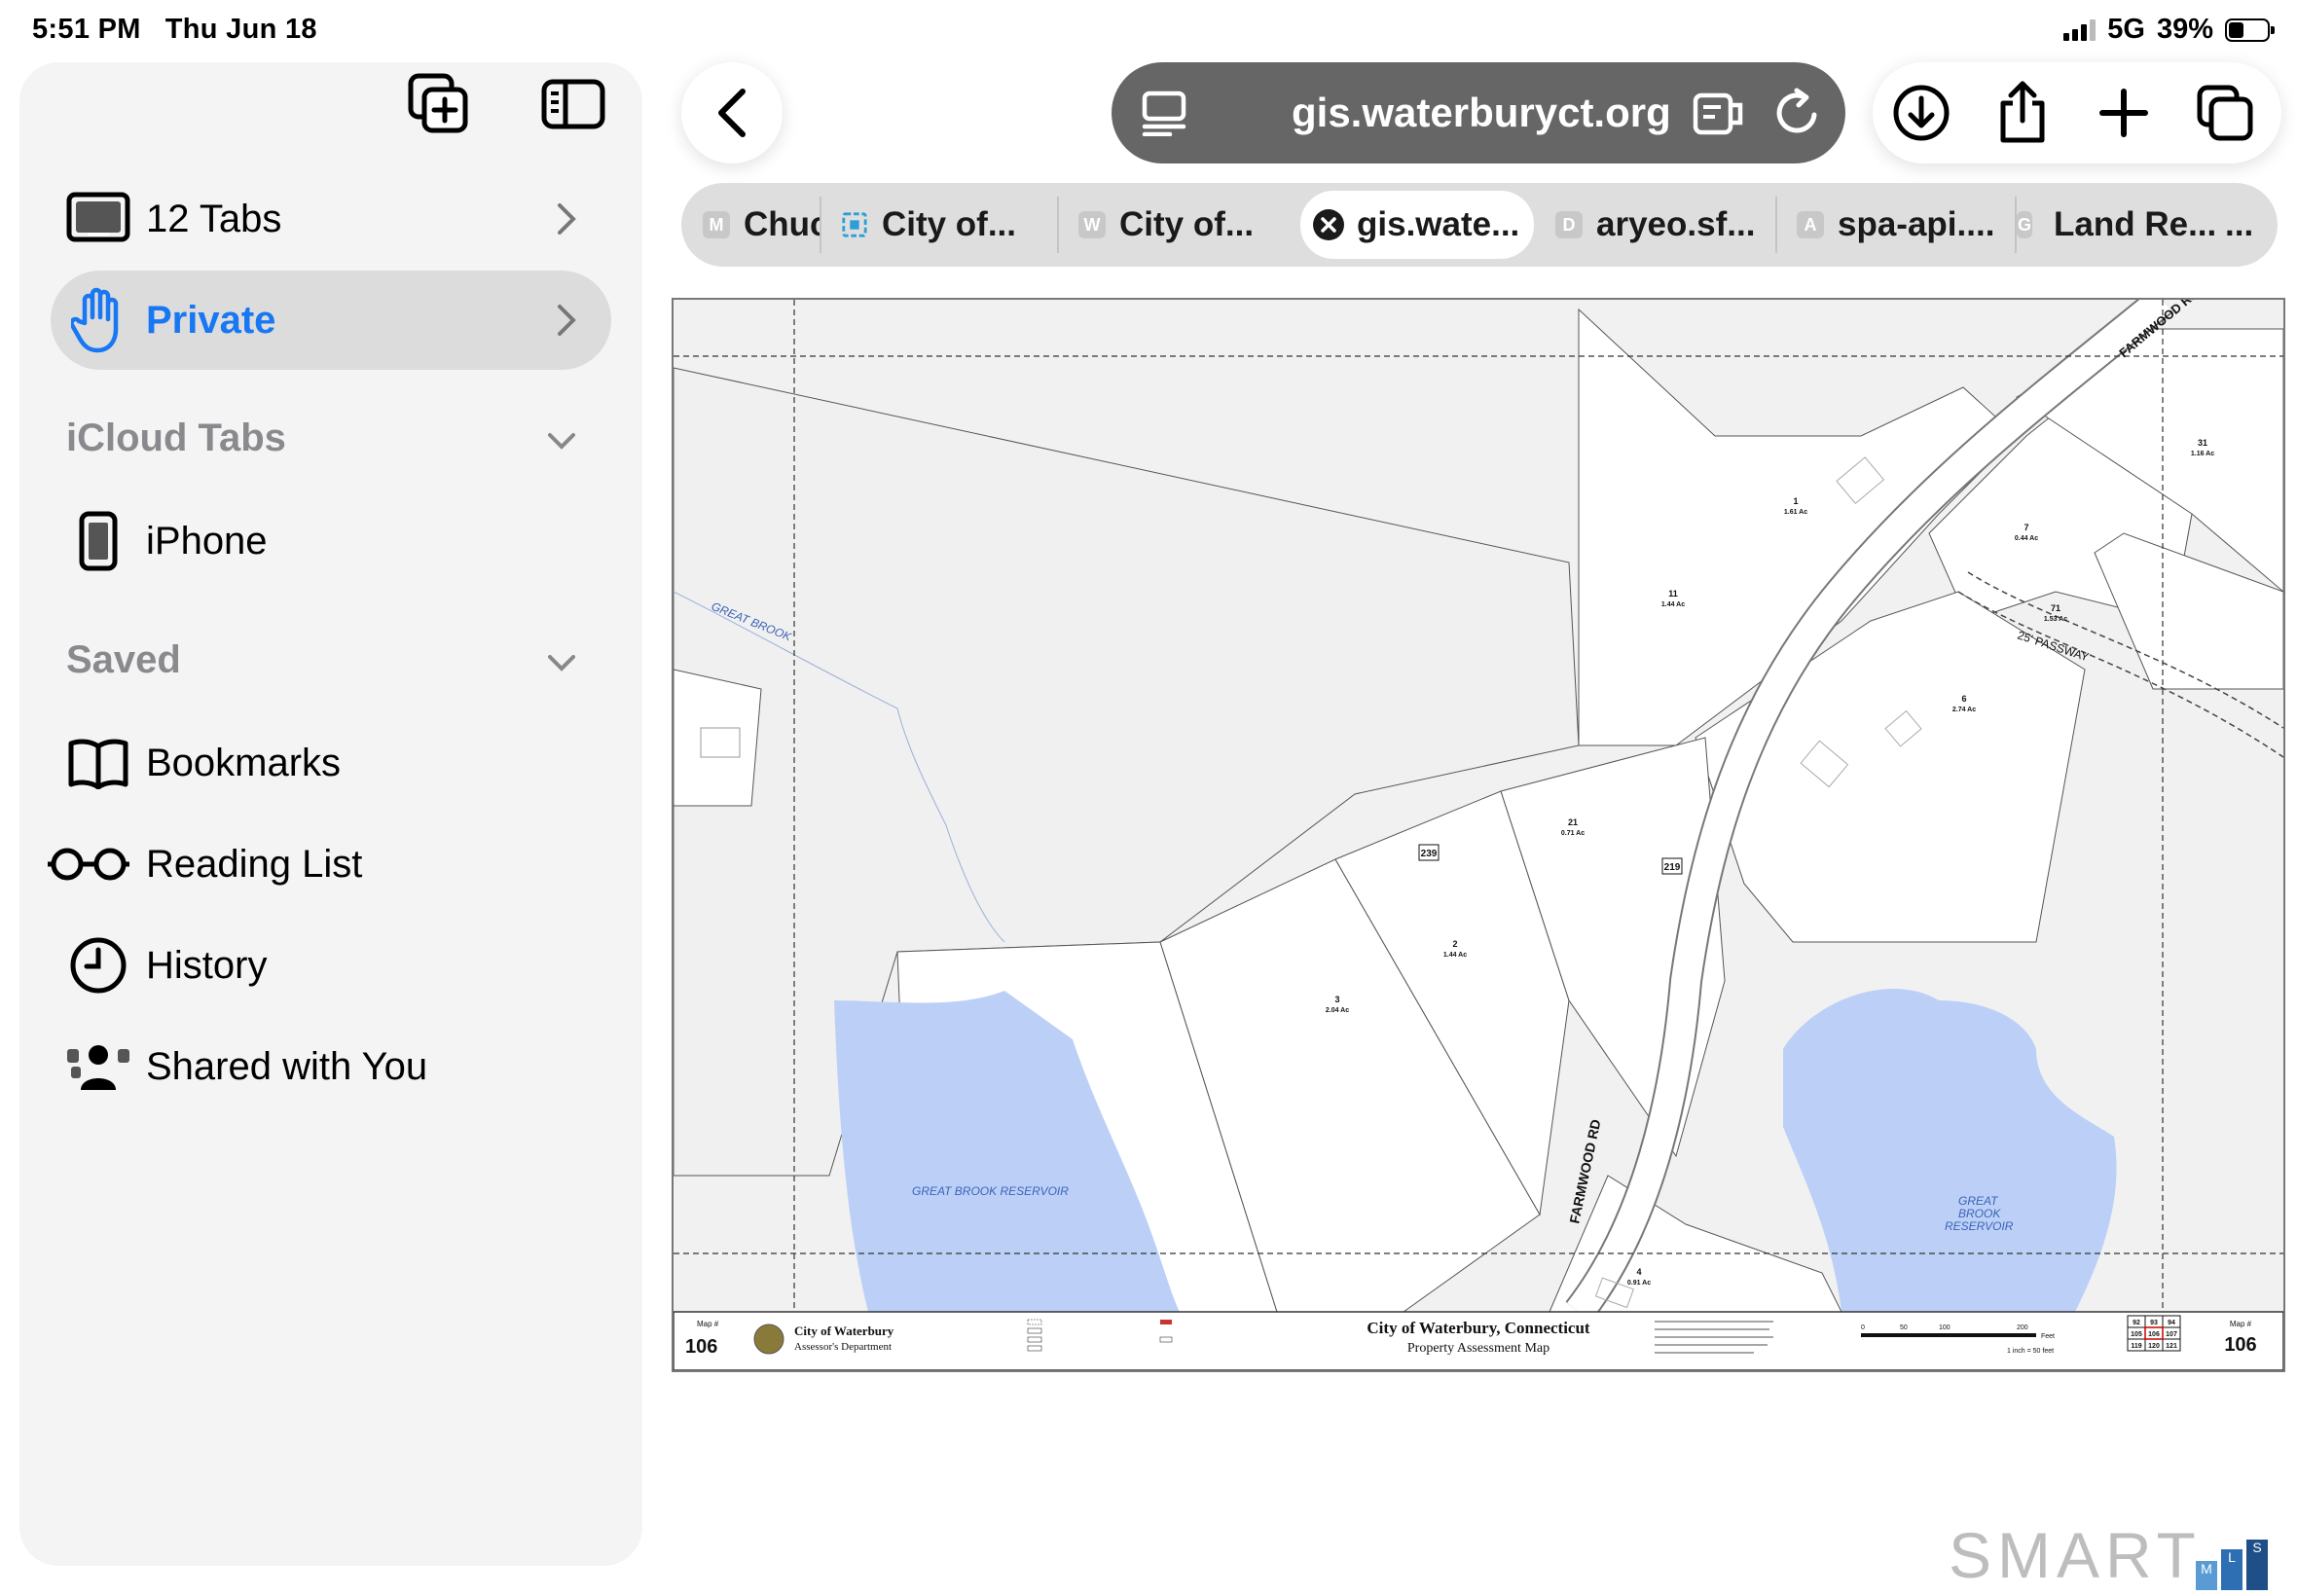 The width and height of the screenshot is (2297, 1596). Describe the element at coordinates (2024, 224) in the screenshot. I see `tab-favicon: G` at that location.